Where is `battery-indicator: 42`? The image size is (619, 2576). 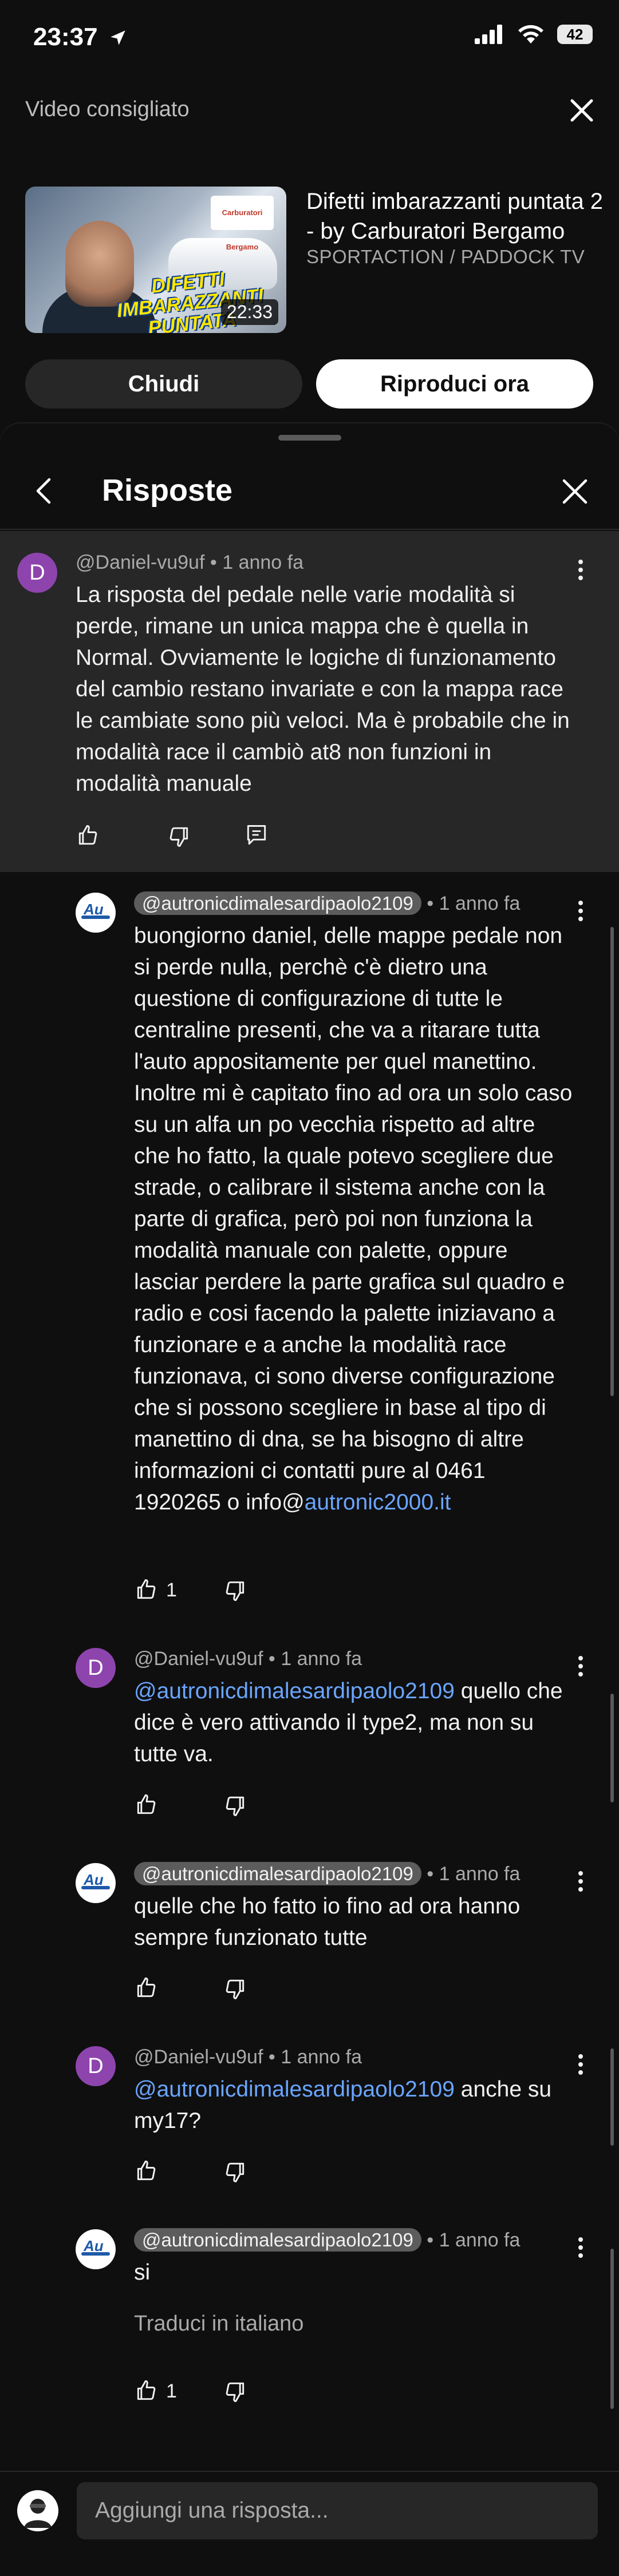 battery-indicator: 42 is located at coordinates (575, 35).